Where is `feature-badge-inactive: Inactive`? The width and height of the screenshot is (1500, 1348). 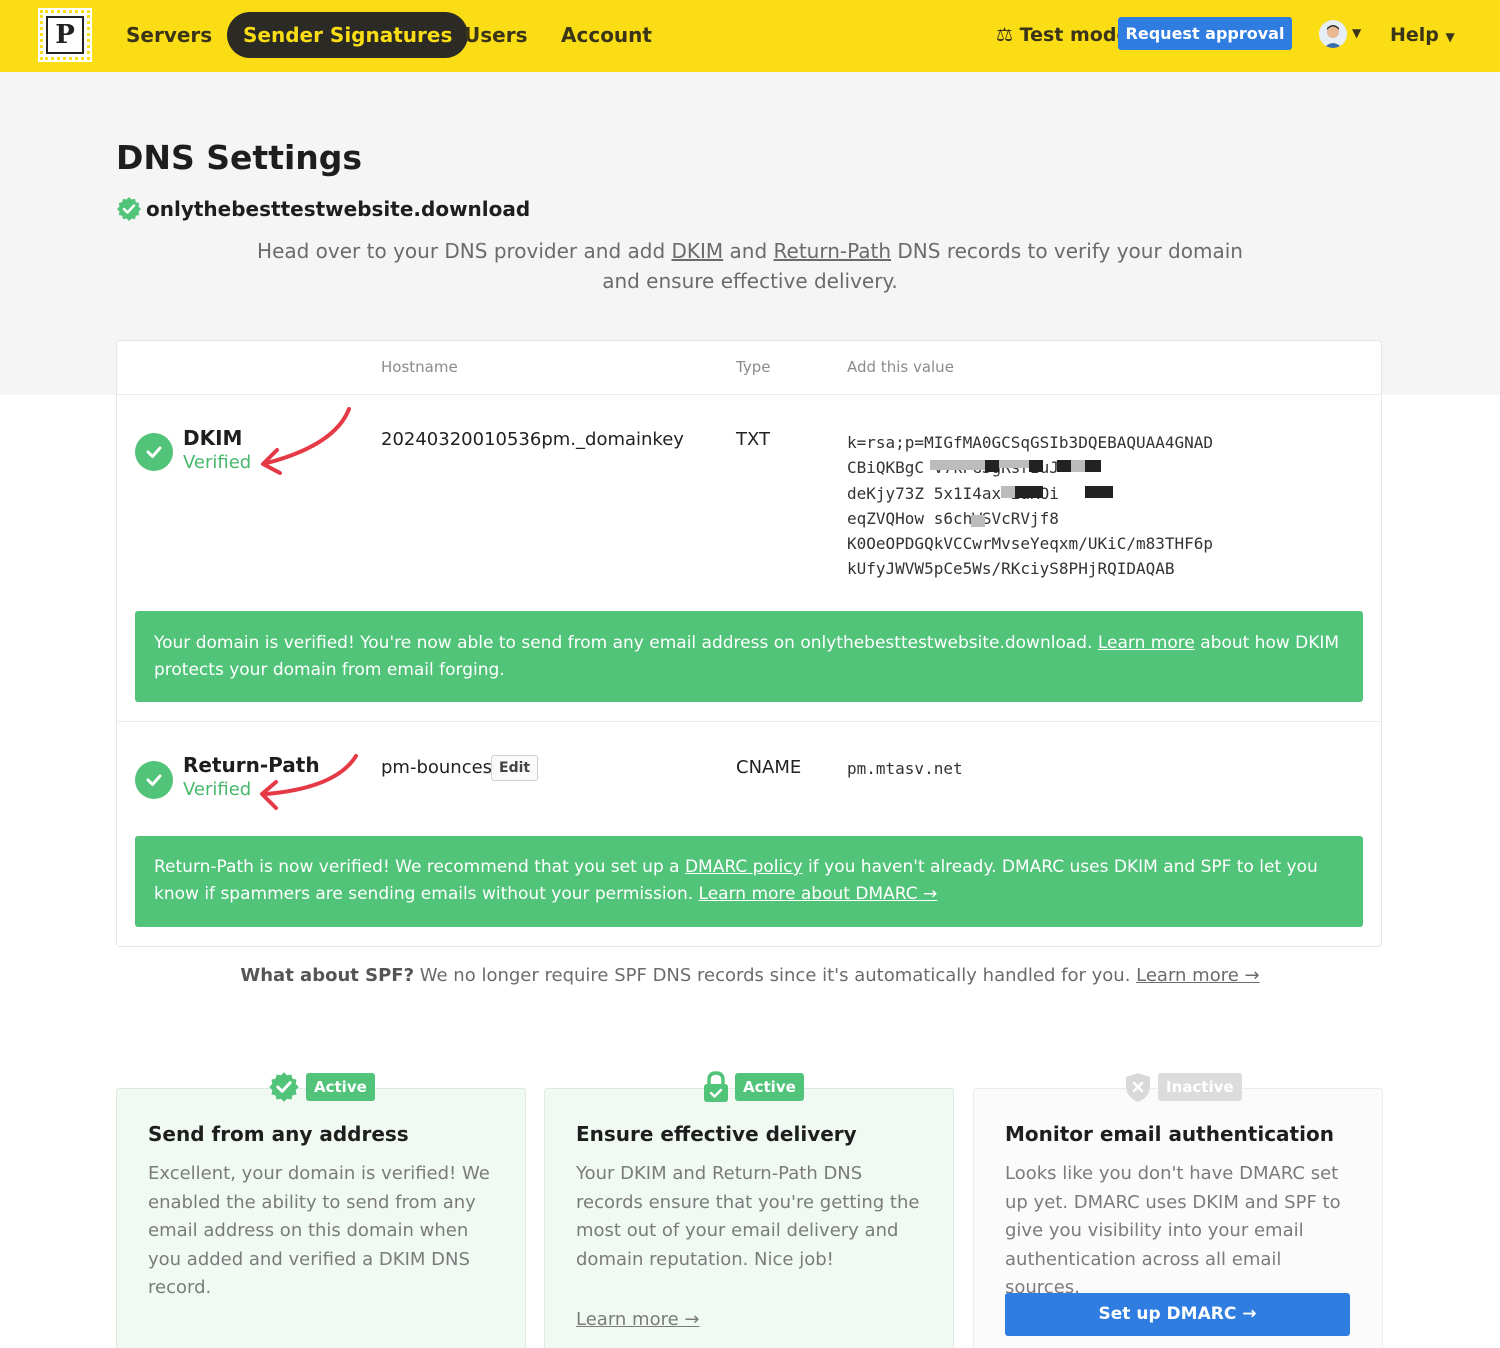
feature-badge-inactive: Inactive is located at coordinates (1183, 1087).